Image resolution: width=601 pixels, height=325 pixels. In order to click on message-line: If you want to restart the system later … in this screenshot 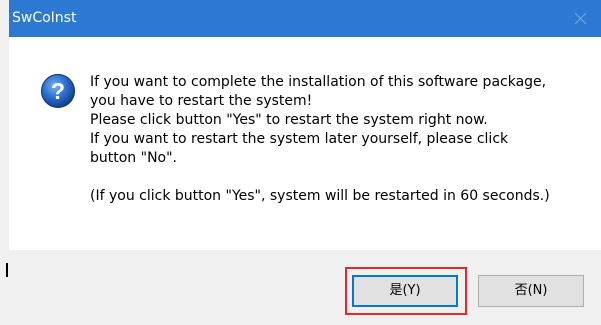, I will do `click(299, 139)`.